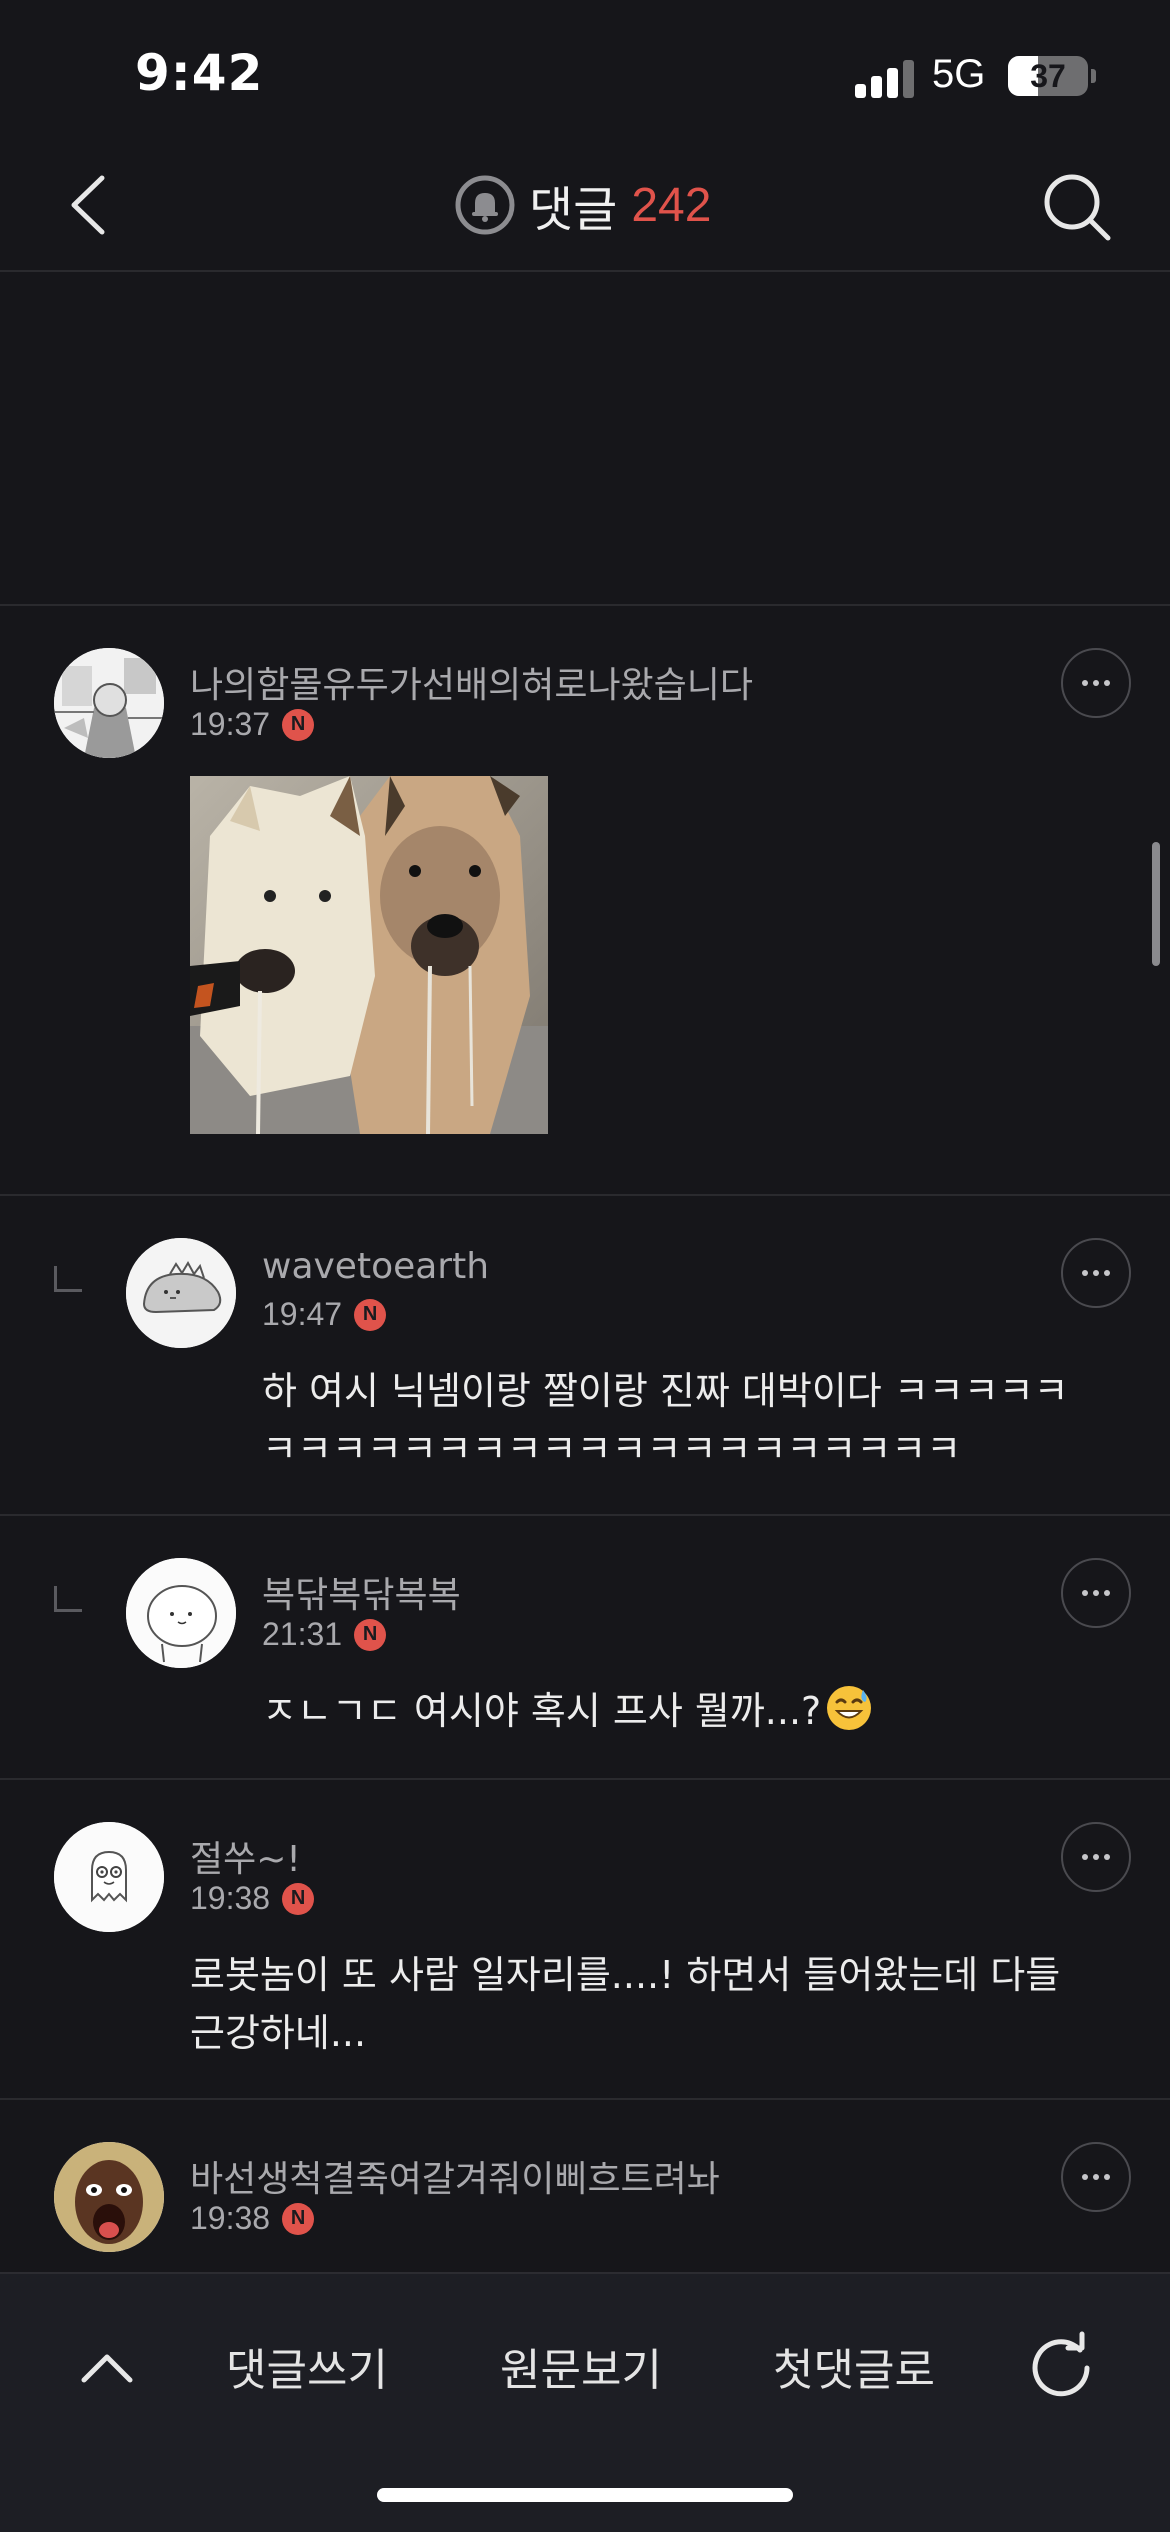  What do you see at coordinates (854, 2366) in the screenshot?
I see `first-comment-button: 첫댓글로` at bounding box center [854, 2366].